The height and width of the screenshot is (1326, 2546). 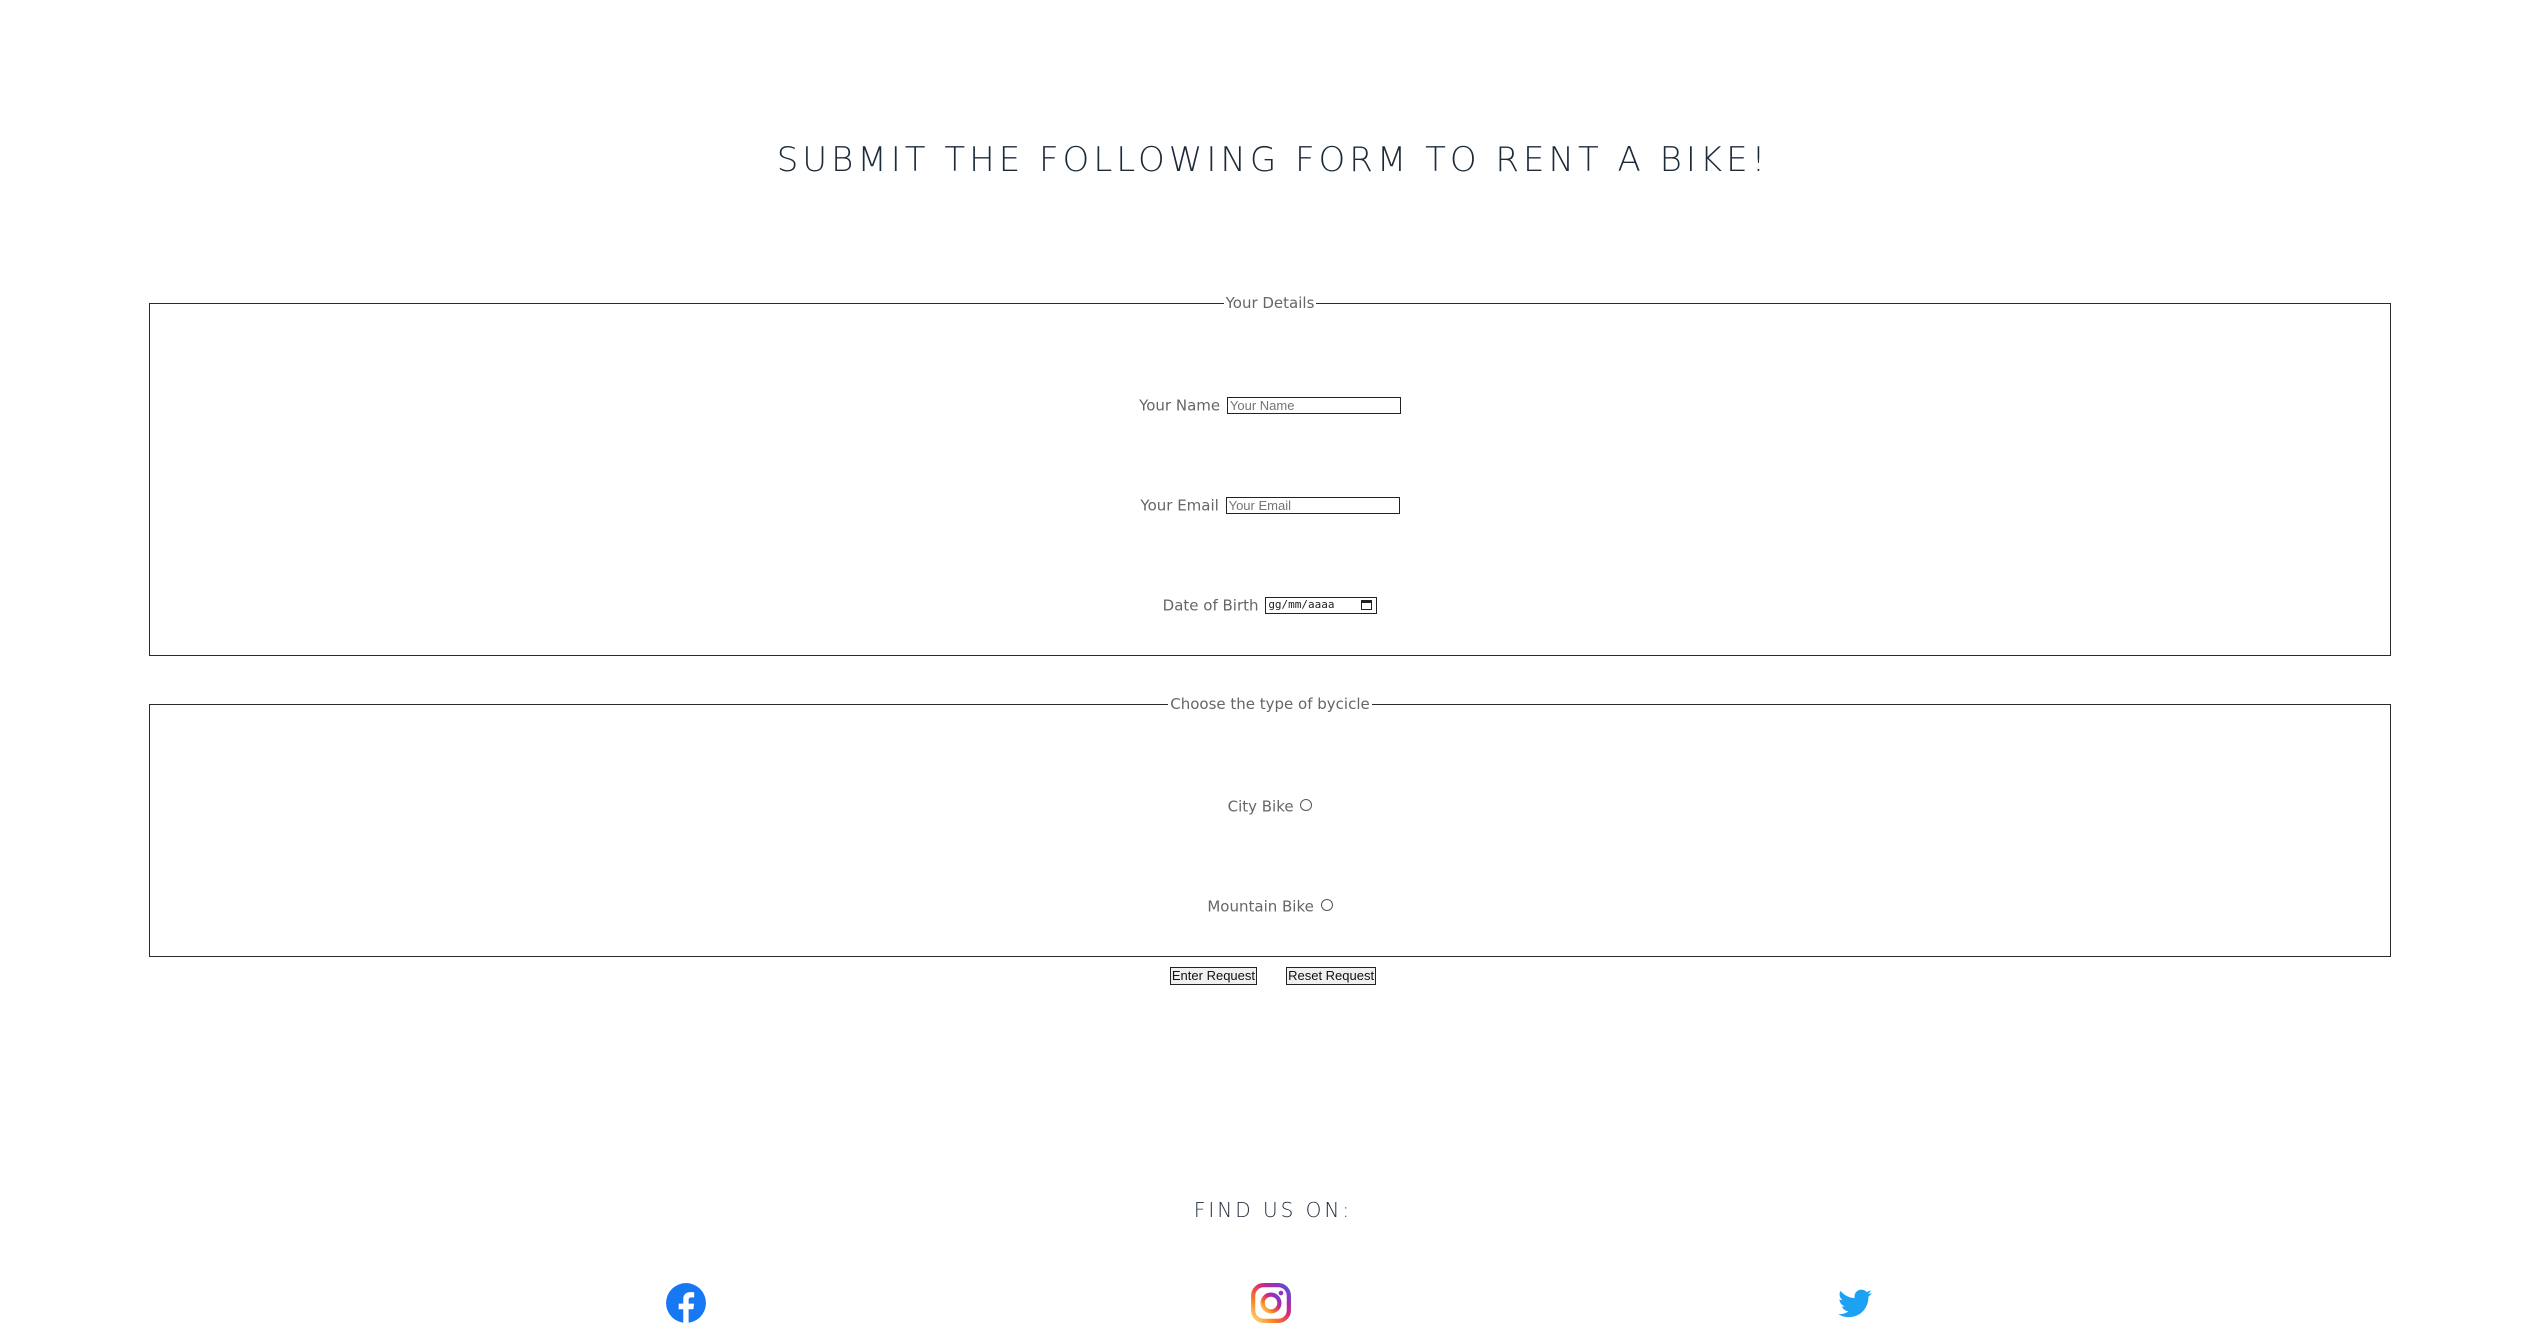 I want to click on calendar-icon, so click(x=1367, y=605).